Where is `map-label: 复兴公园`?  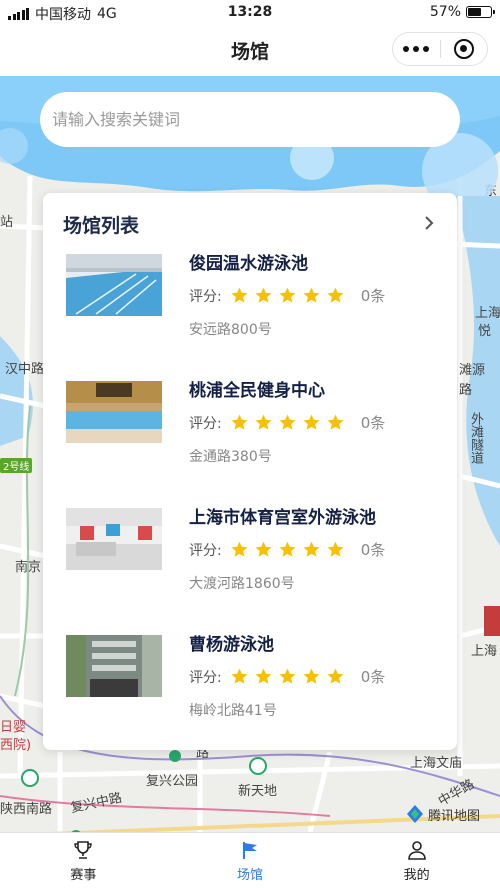 map-label: 复兴公园 is located at coordinates (172, 781).